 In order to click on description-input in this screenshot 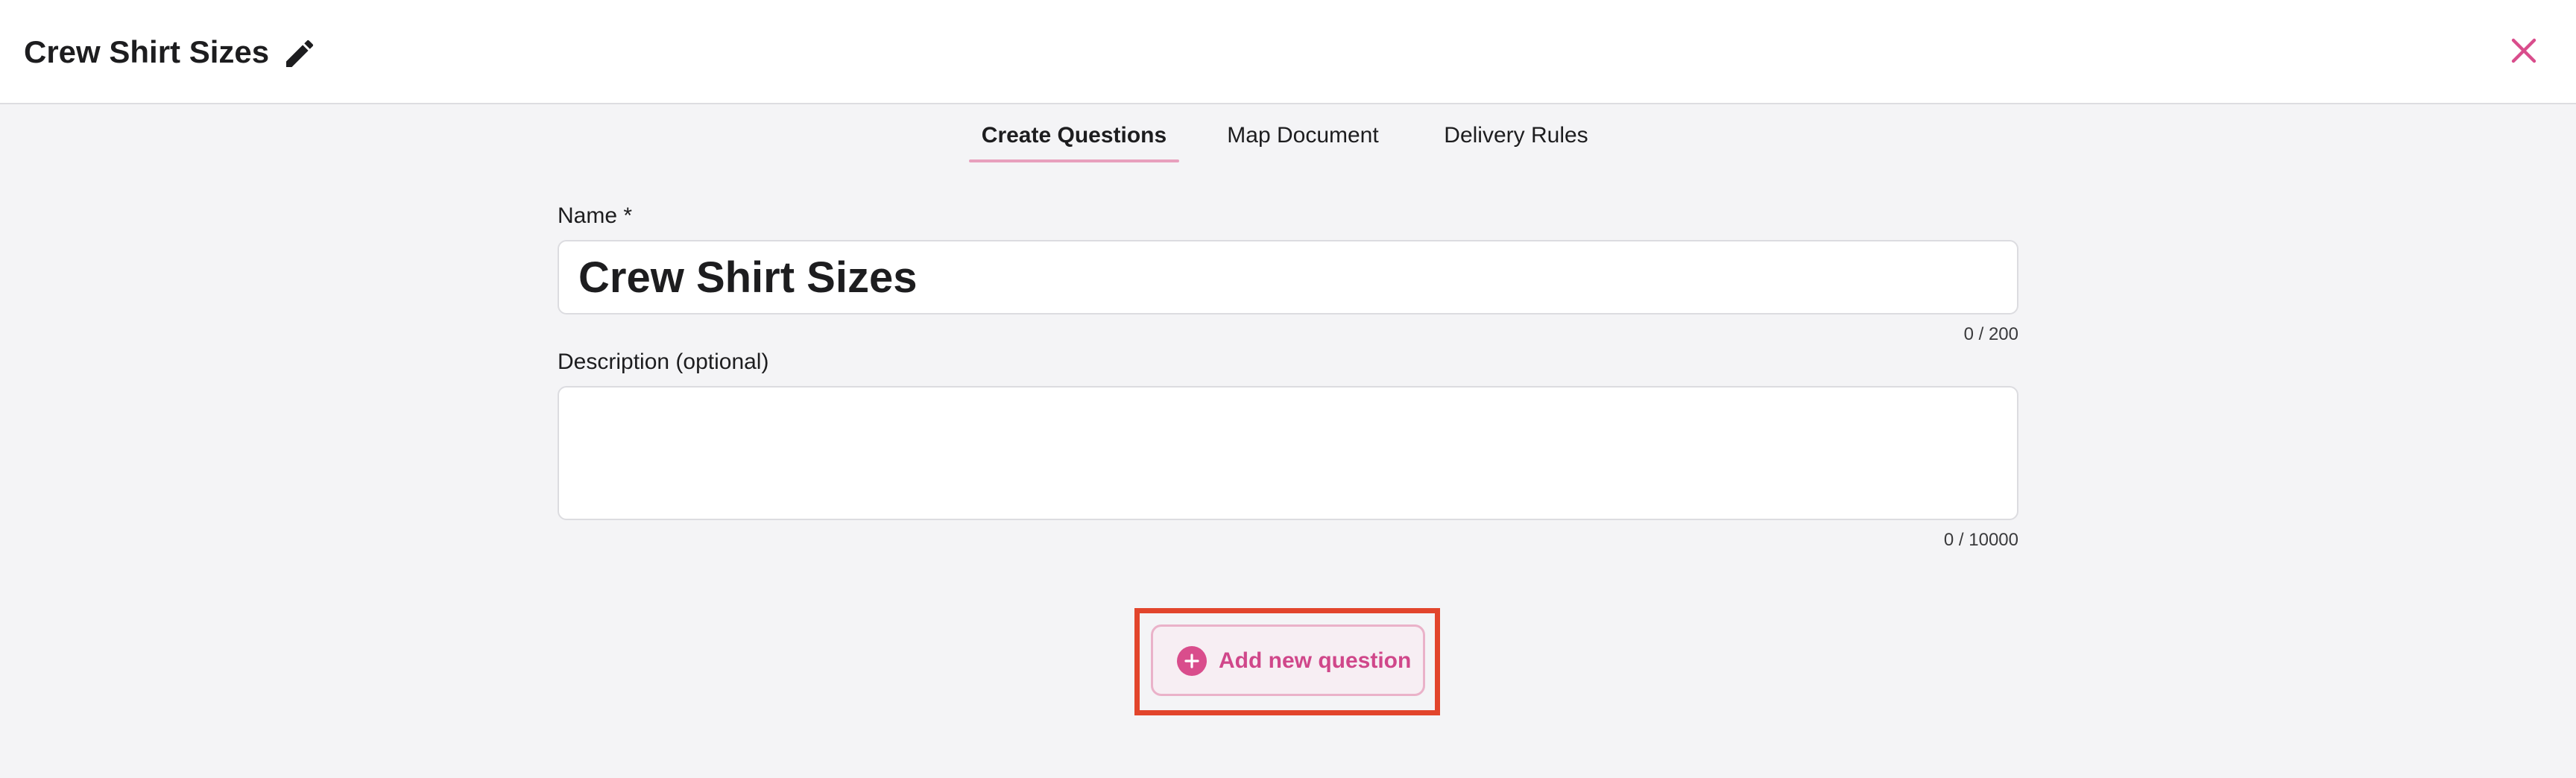, I will do `click(1288, 453)`.